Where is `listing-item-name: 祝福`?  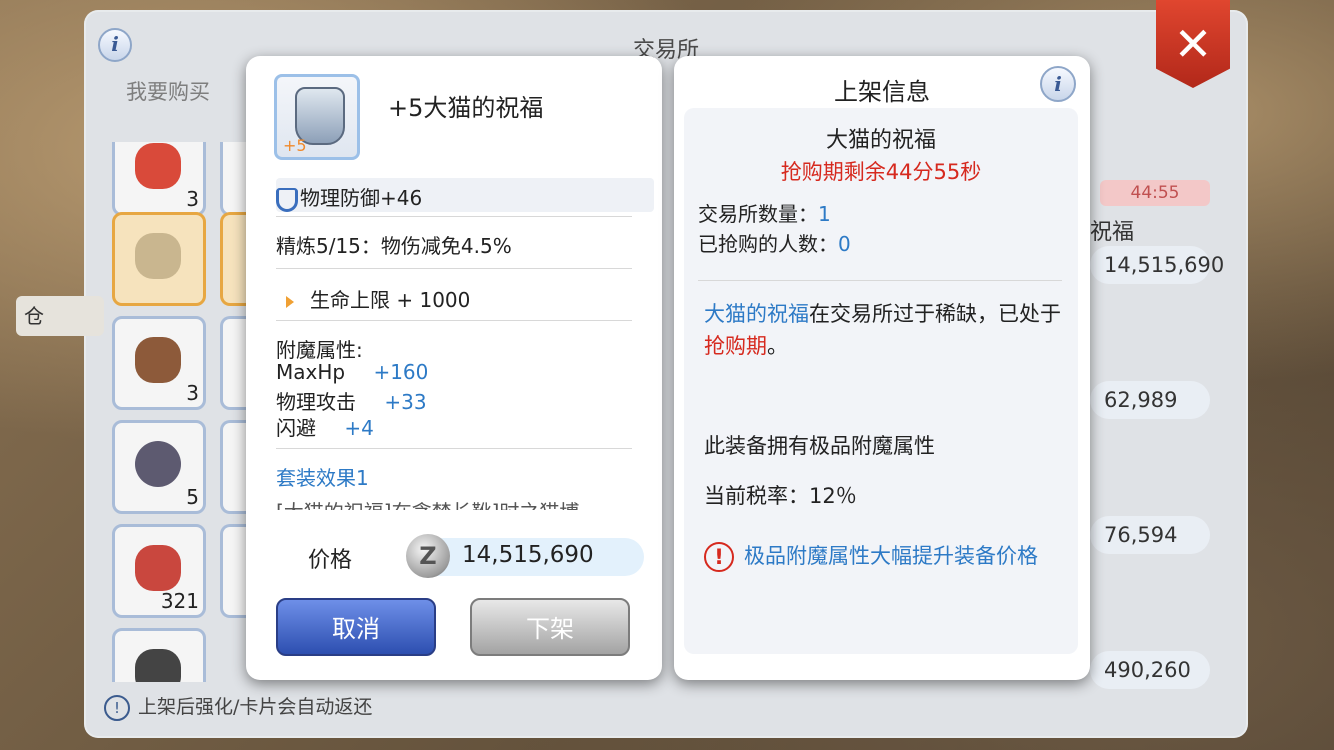
listing-item-name: 祝福 is located at coordinates (1112, 232).